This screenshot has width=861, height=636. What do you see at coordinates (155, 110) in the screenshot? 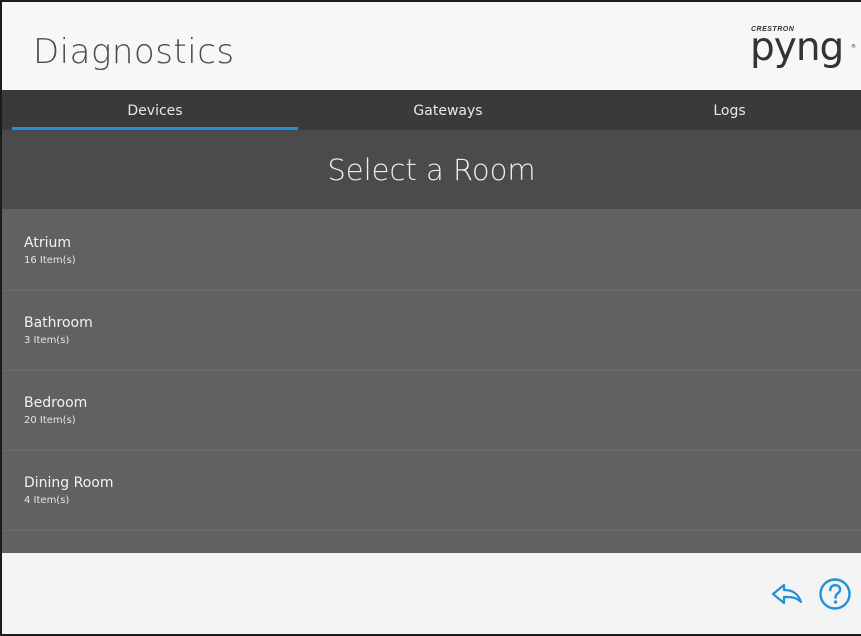
I see `tab-devices: Devices` at bounding box center [155, 110].